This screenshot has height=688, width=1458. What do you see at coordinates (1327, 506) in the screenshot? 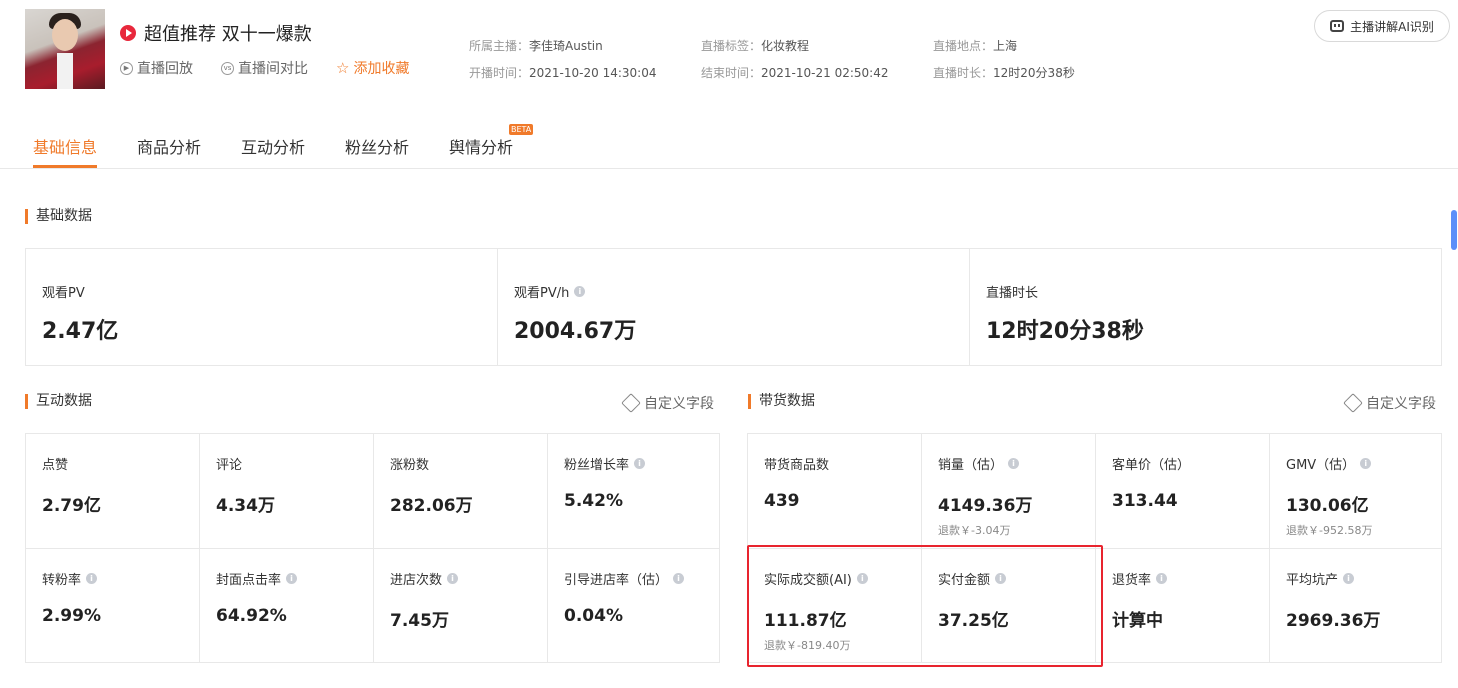
I see `metric-value: 130.06亿` at bounding box center [1327, 506].